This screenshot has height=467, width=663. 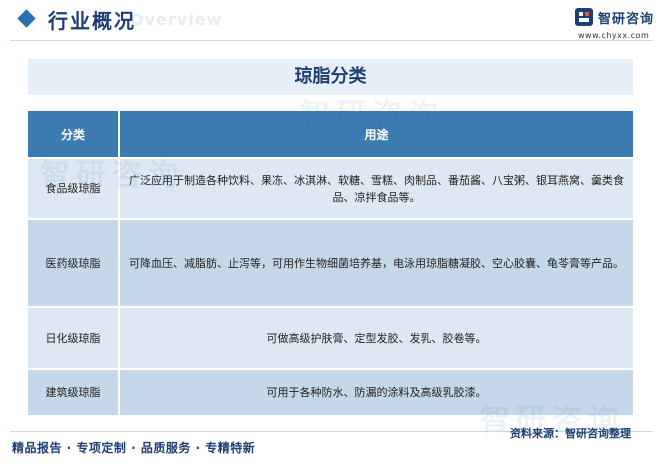 I want to click on brand-logo-icon, so click(x=584, y=17).